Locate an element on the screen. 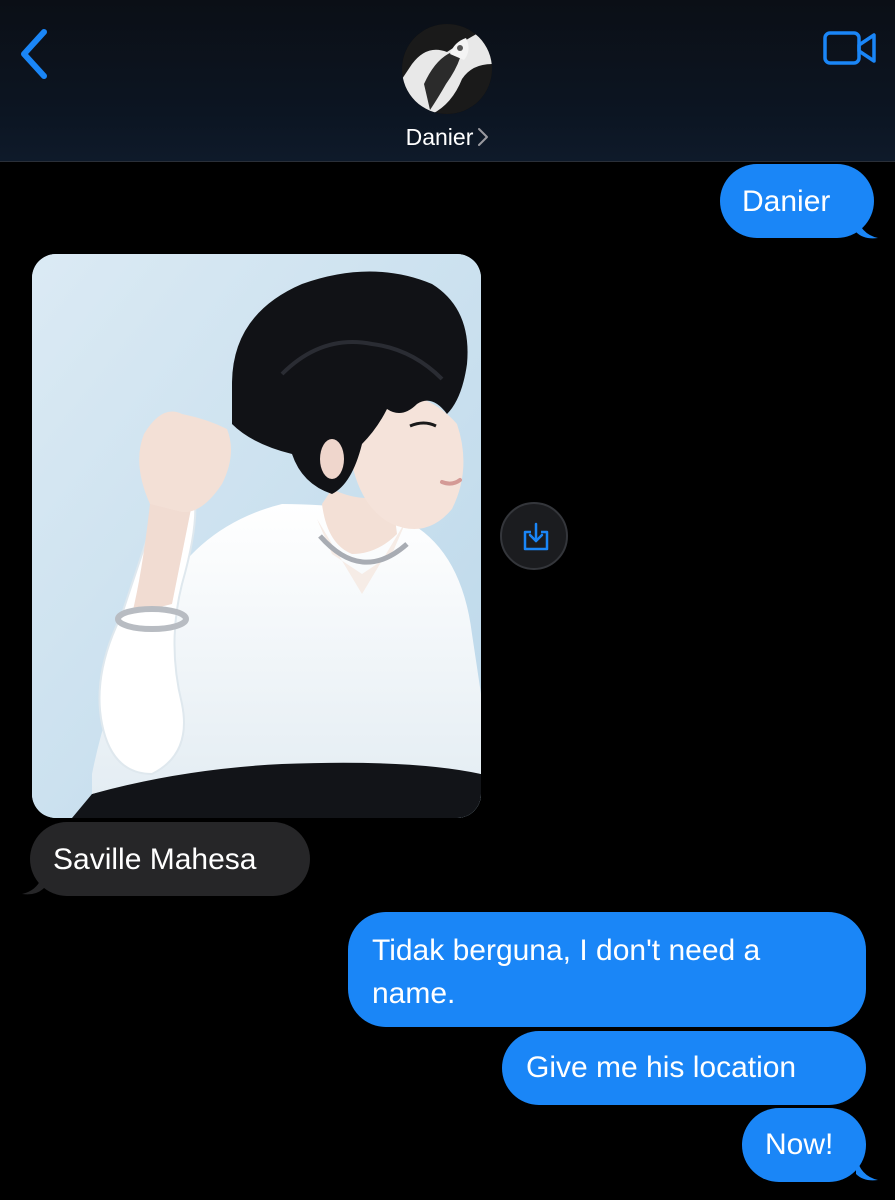  message-bubble-sent: Now! is located at coordinates (804, 1145).